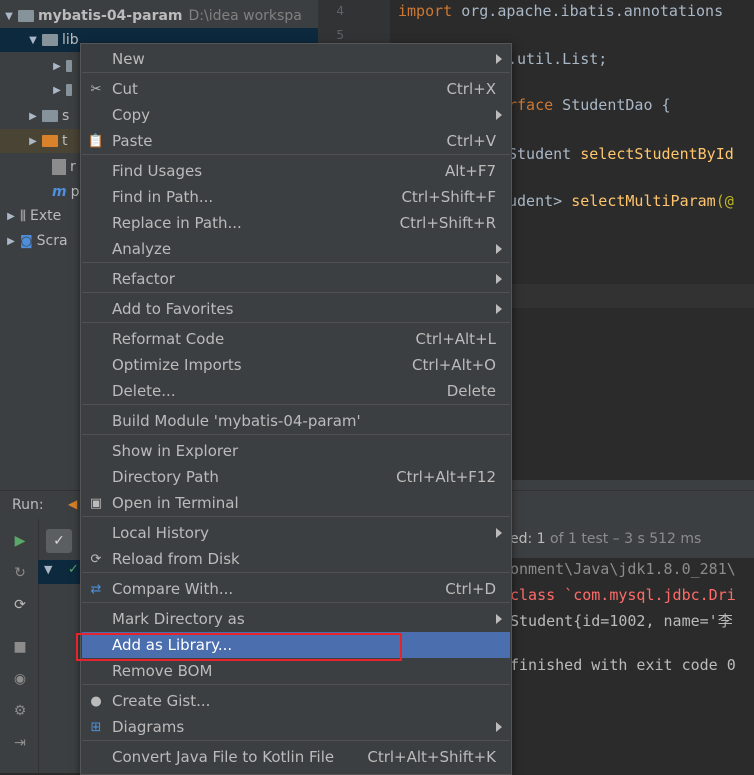 The image size is (754, 775). I want to click on menu-item-open-in-terminal: ▣ Open in Terminal, so click(296, 503).